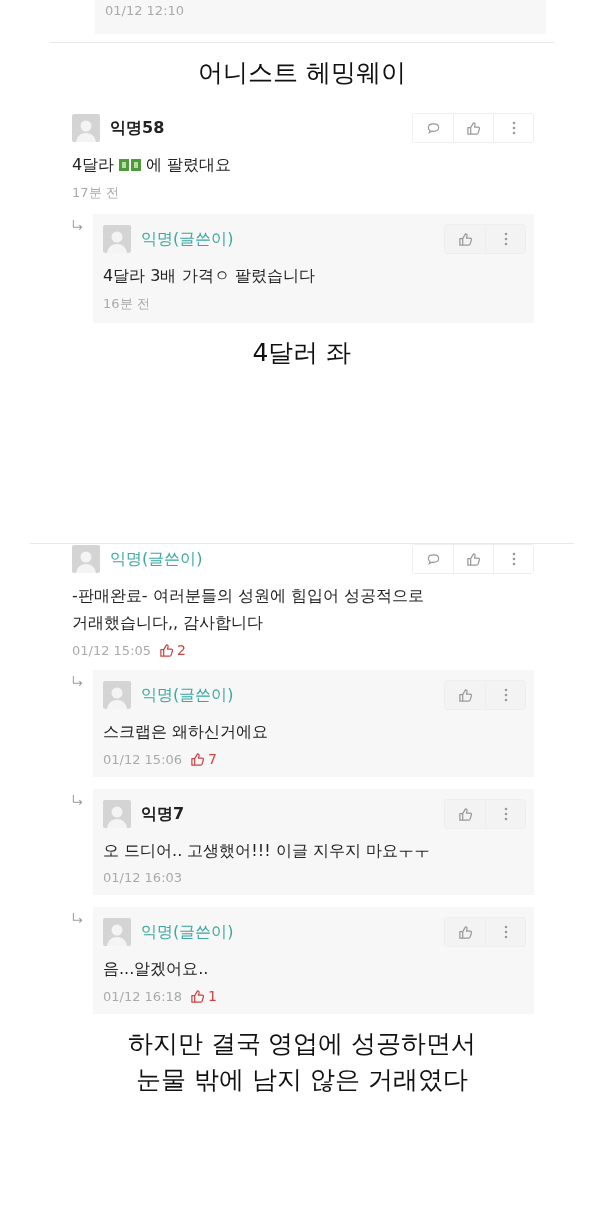 The height and width of the screenshot is (1208, 604). Describe the element at coordinates (156, 969) in the screenshot. I see `comment-text: 음...알겠어요..` at that location.